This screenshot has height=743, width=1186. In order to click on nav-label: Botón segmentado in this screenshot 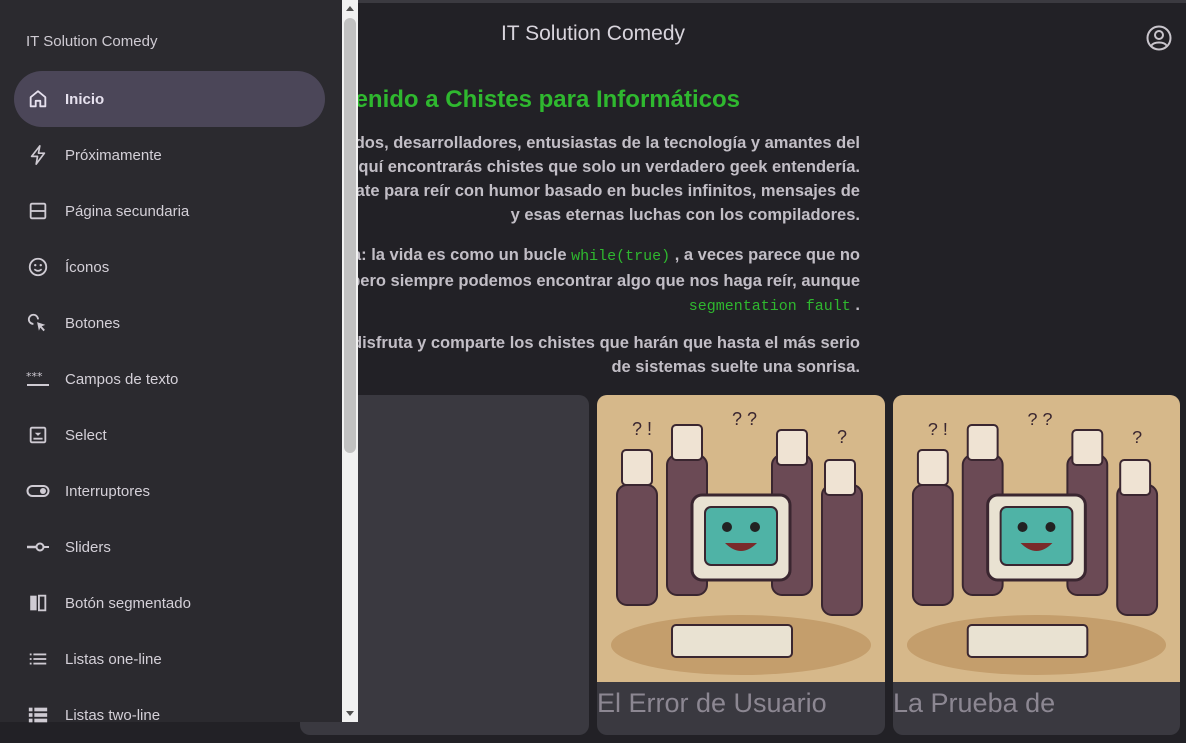, I will do `click(128, 603)`.